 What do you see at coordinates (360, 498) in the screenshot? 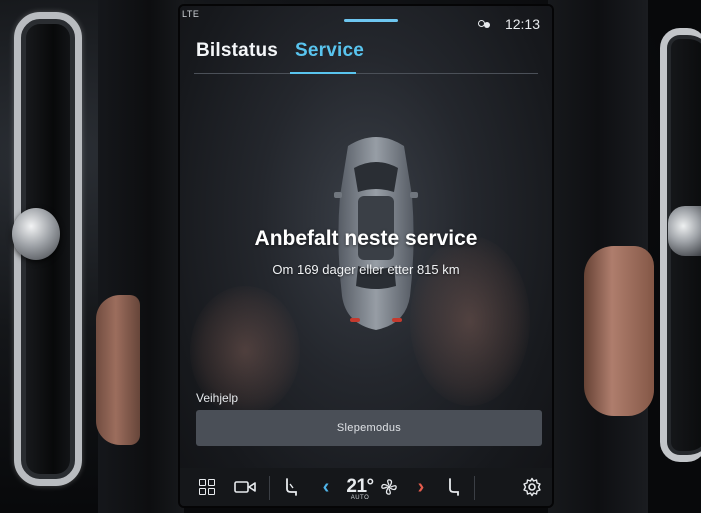
I see `auto-label: AUTO` at bounding box center [360, 498].